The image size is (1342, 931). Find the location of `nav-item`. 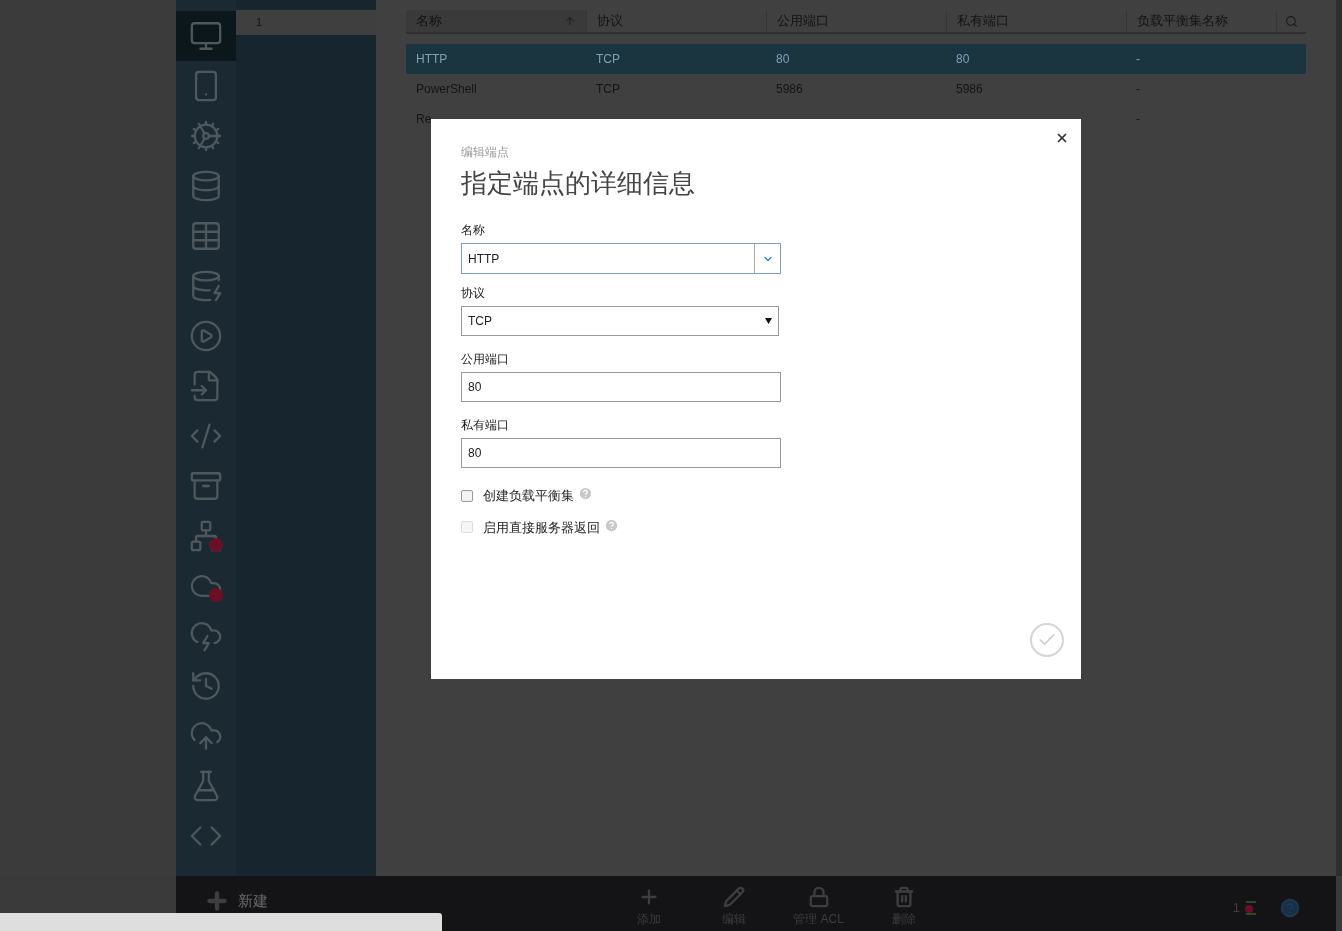

nav-item is located at coordinates (206, 36).